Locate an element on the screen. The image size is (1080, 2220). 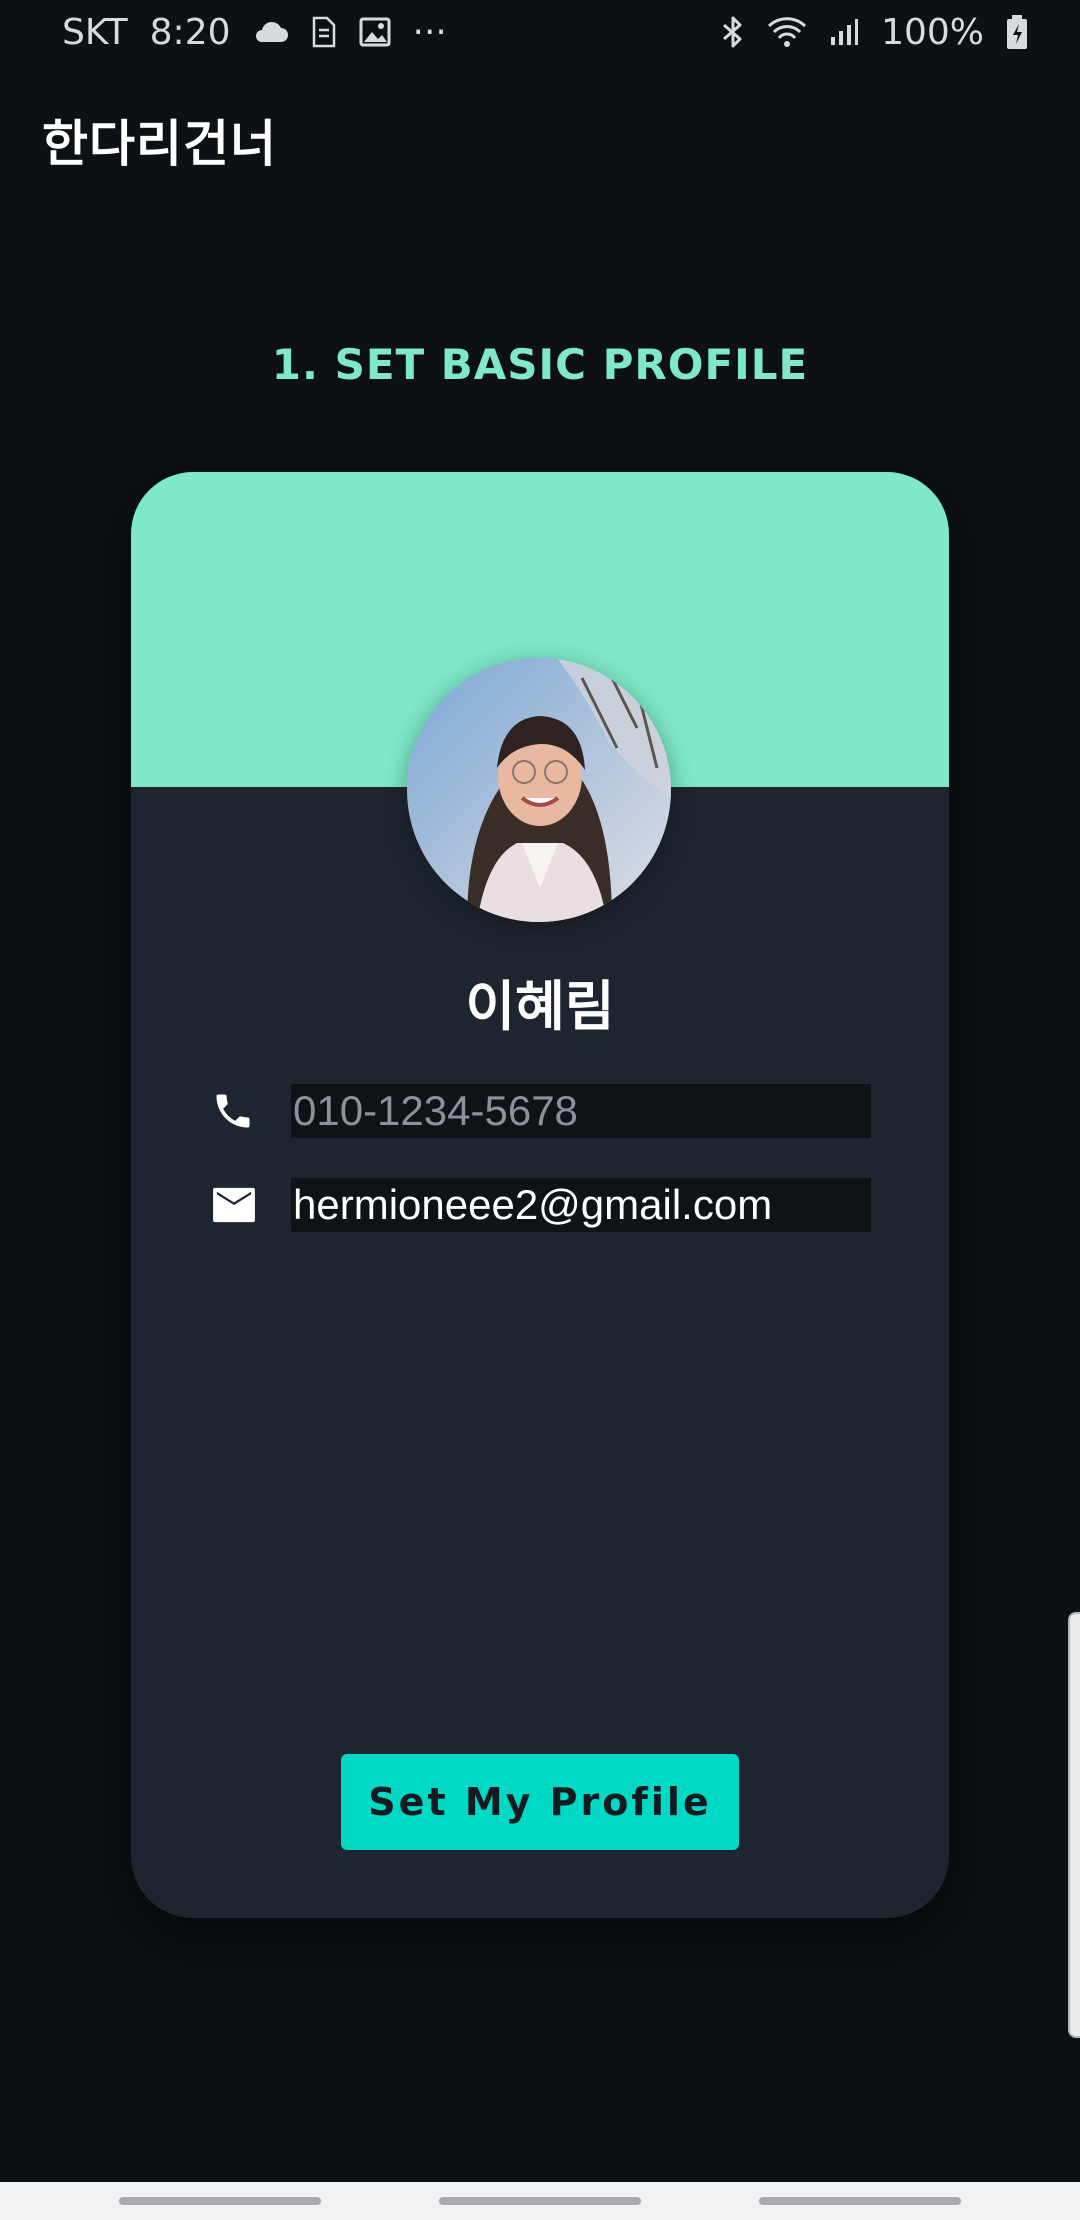
sim-card-icon is located at coordinates (324, 32).